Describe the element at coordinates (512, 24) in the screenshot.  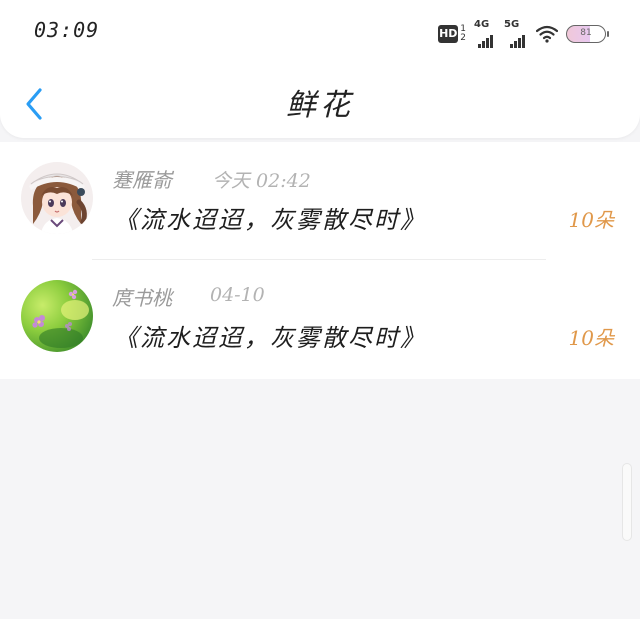
I see `signal-5g-label: 5G` at that location.